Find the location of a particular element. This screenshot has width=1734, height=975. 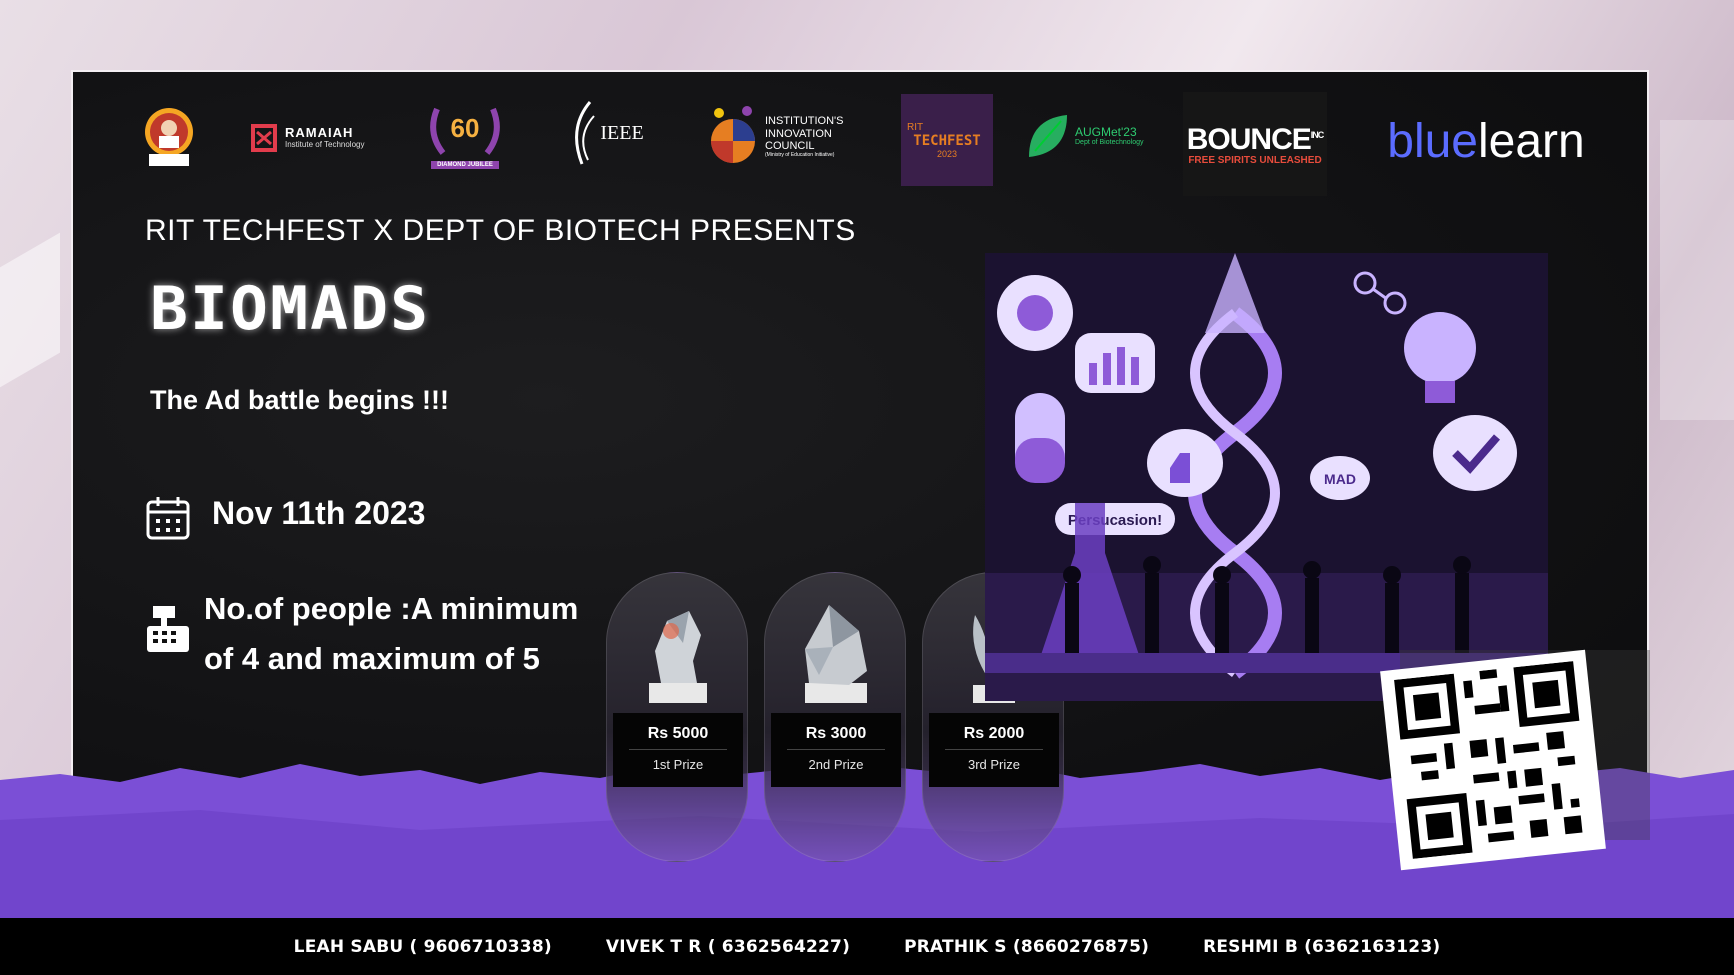

contact-reshmi: RESHMI B (6362163123) is located at coordinates (1322, 946).